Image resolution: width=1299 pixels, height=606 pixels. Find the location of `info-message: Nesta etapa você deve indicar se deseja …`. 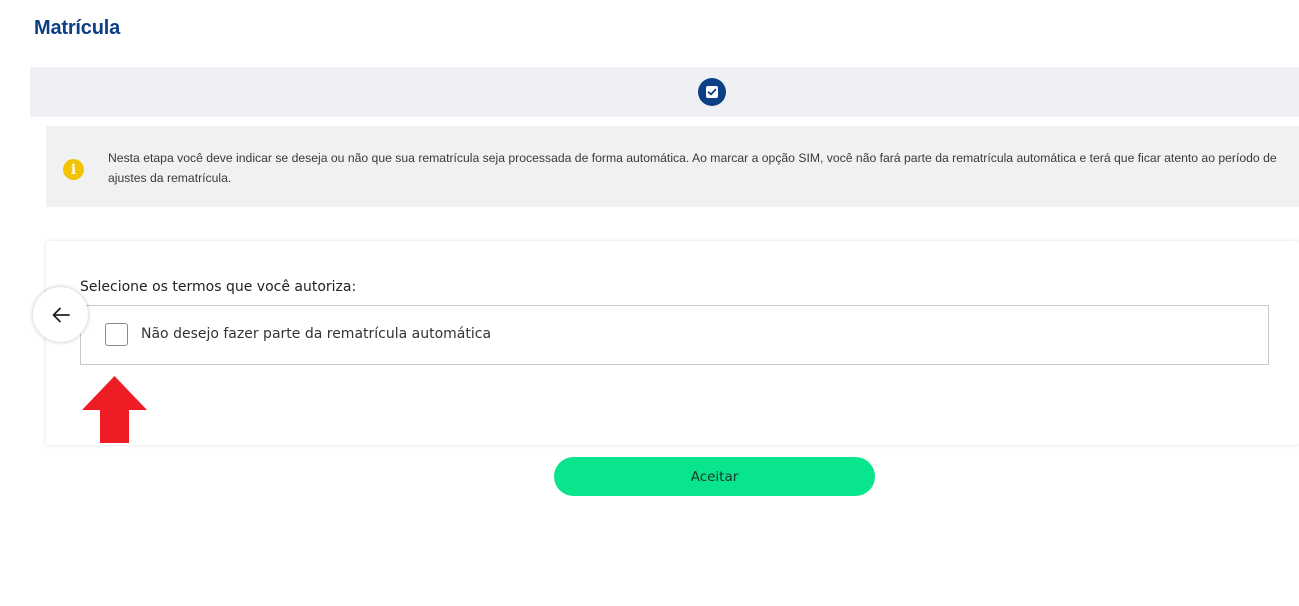

info-message: Nesta etapa você deve indicar se deseja … is located at coordinates (692, 168).